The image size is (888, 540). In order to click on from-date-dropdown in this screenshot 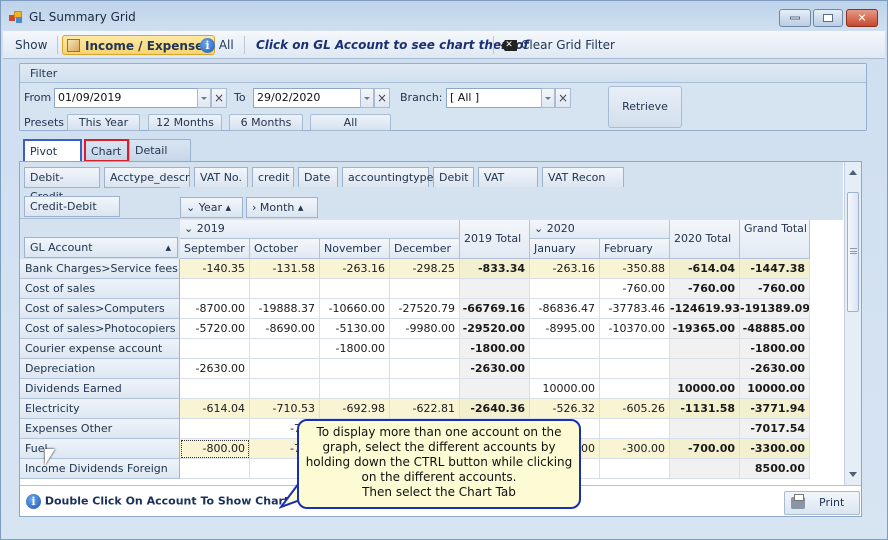, I will do `click(204, 98)`.